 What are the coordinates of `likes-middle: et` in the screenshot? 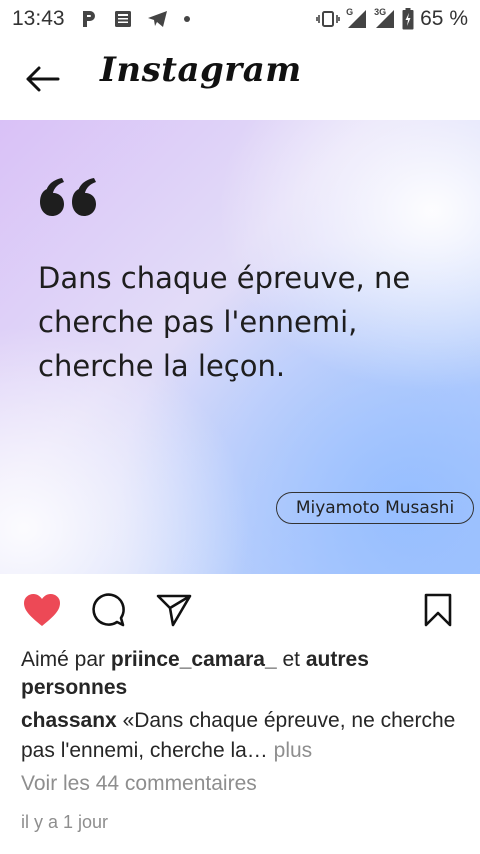 It's located at (291, 659).